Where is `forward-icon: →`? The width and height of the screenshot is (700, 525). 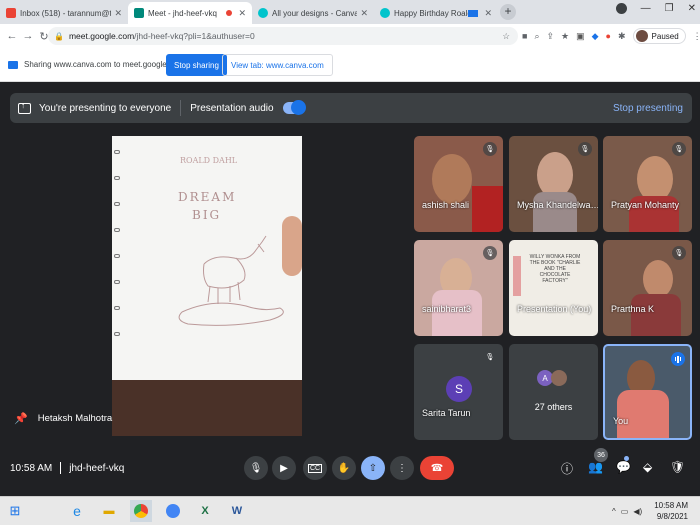
forward-icon: → is located at coordinates (28, 36).